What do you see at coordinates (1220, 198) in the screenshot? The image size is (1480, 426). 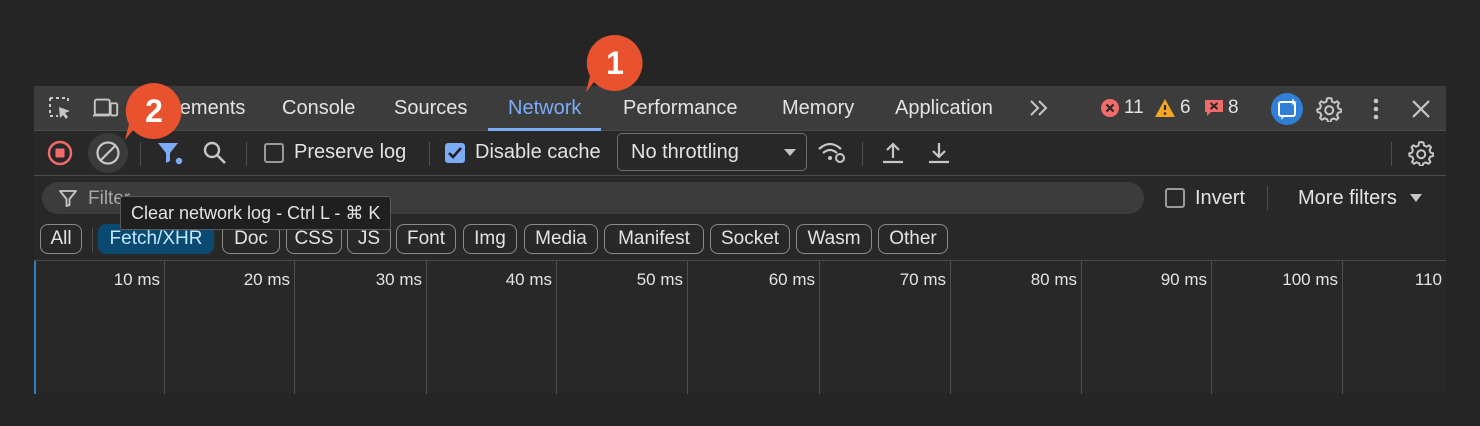 I see `invert-label: Invert` at bounding box center [1220, 198].